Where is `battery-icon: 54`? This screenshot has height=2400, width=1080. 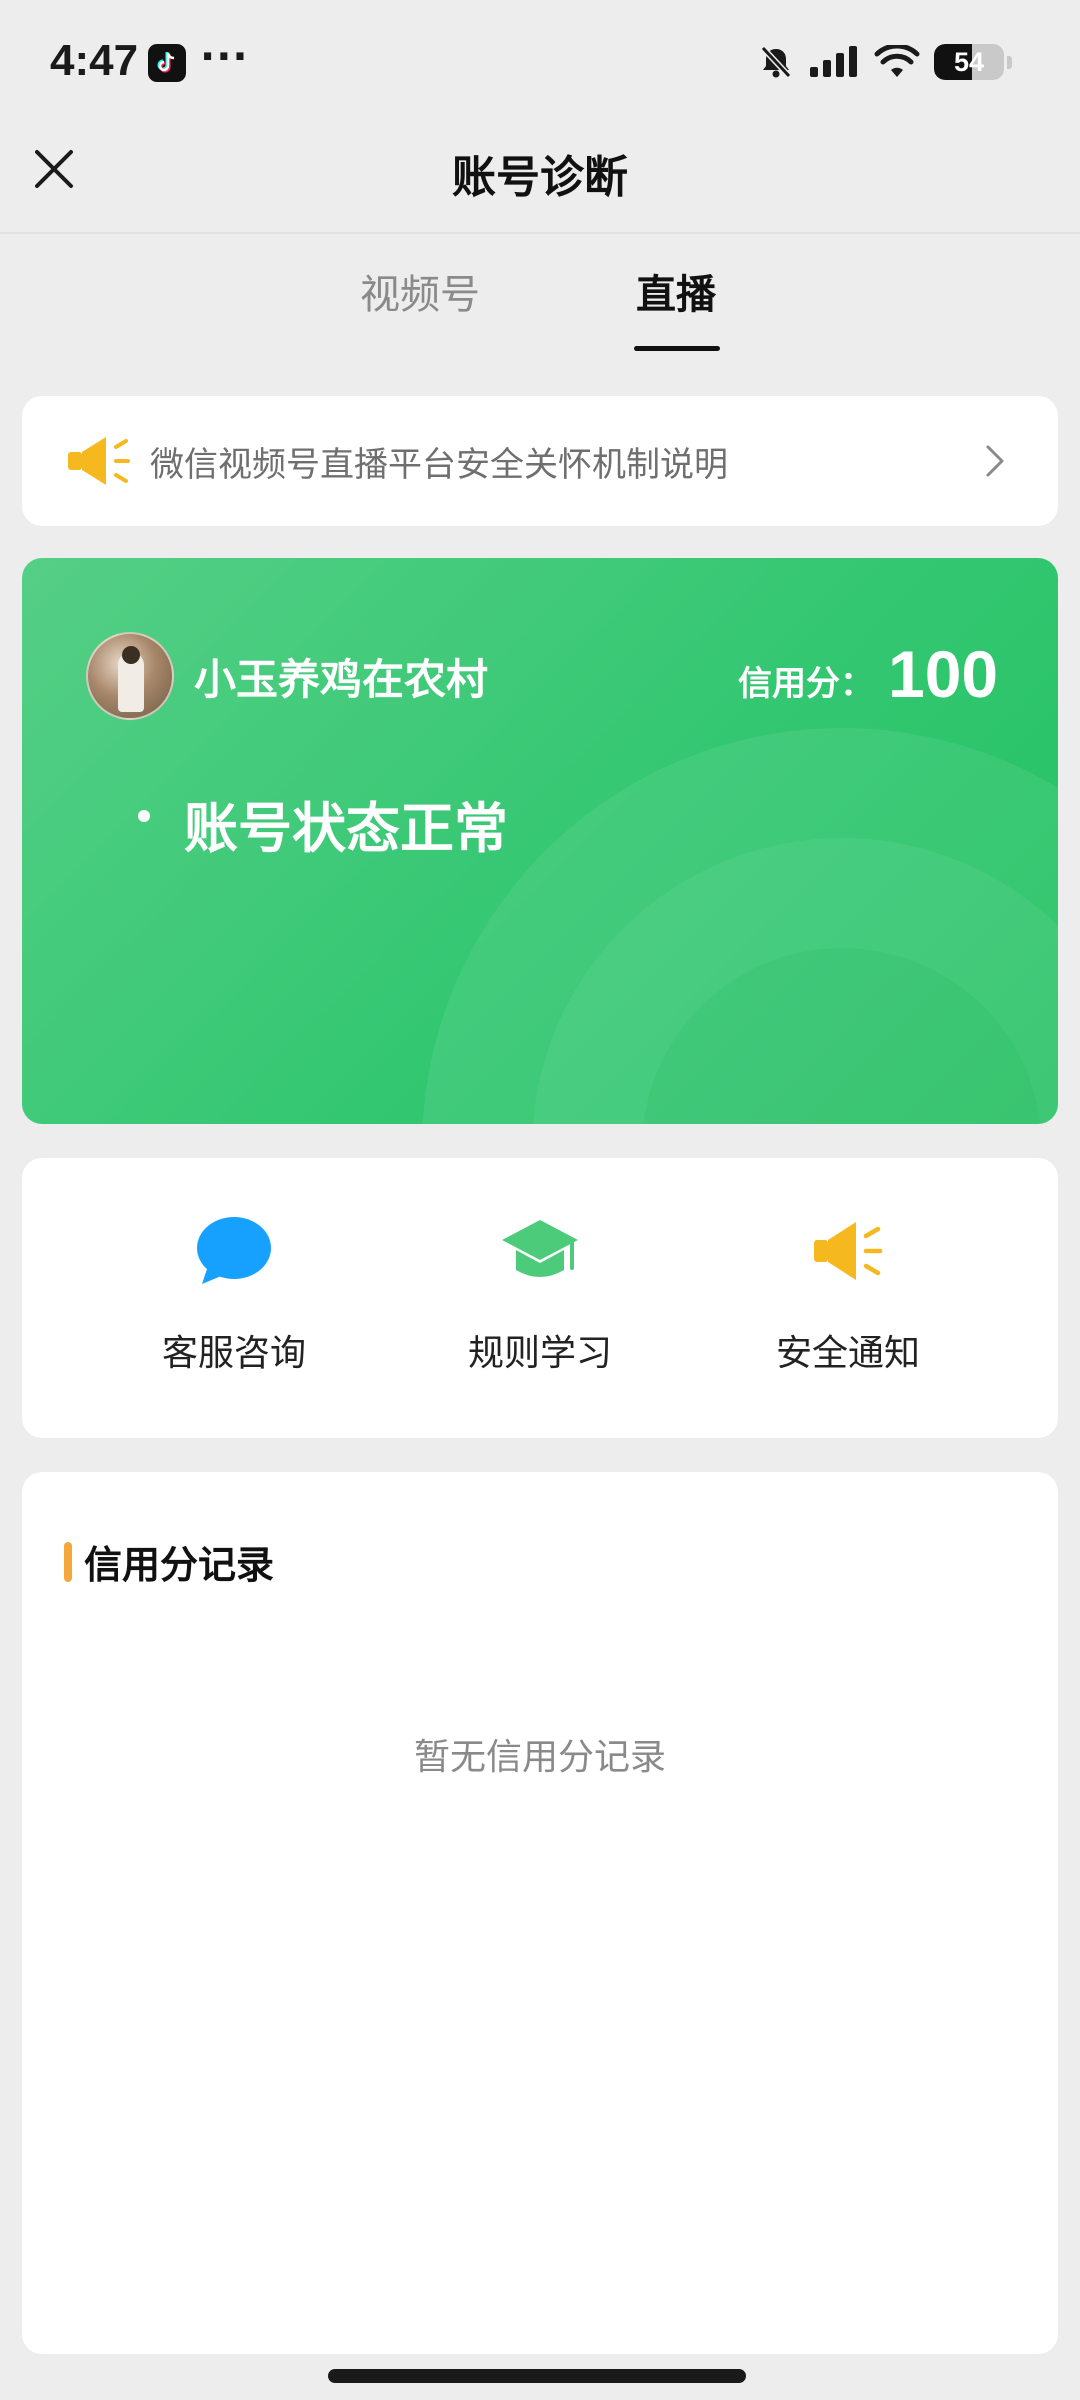
battery-icon: 54 is located at coordinates (969, 62).